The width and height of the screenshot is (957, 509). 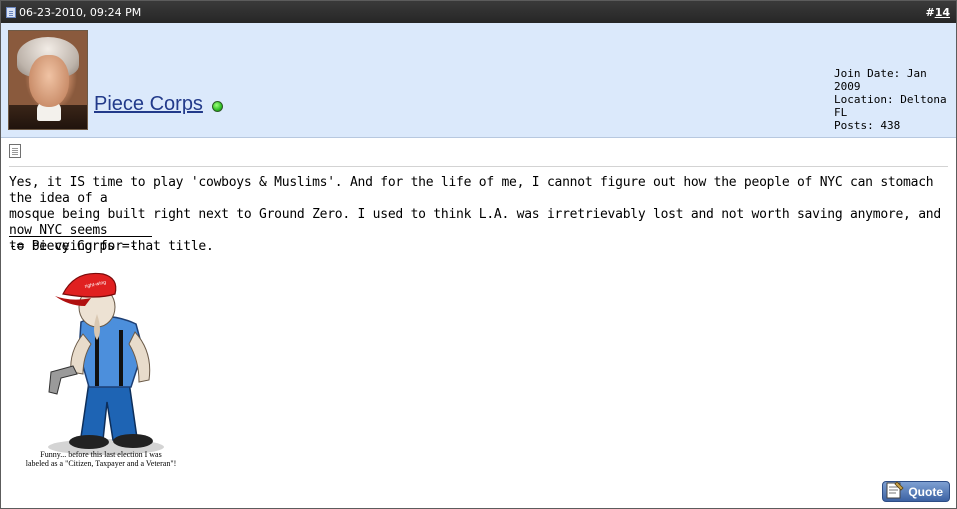 What do you see at coordinates (80, 12) in the screenshot?
I see `post-date: 06-23-2010, 09:24 PM` at bounding box center [80, 12].